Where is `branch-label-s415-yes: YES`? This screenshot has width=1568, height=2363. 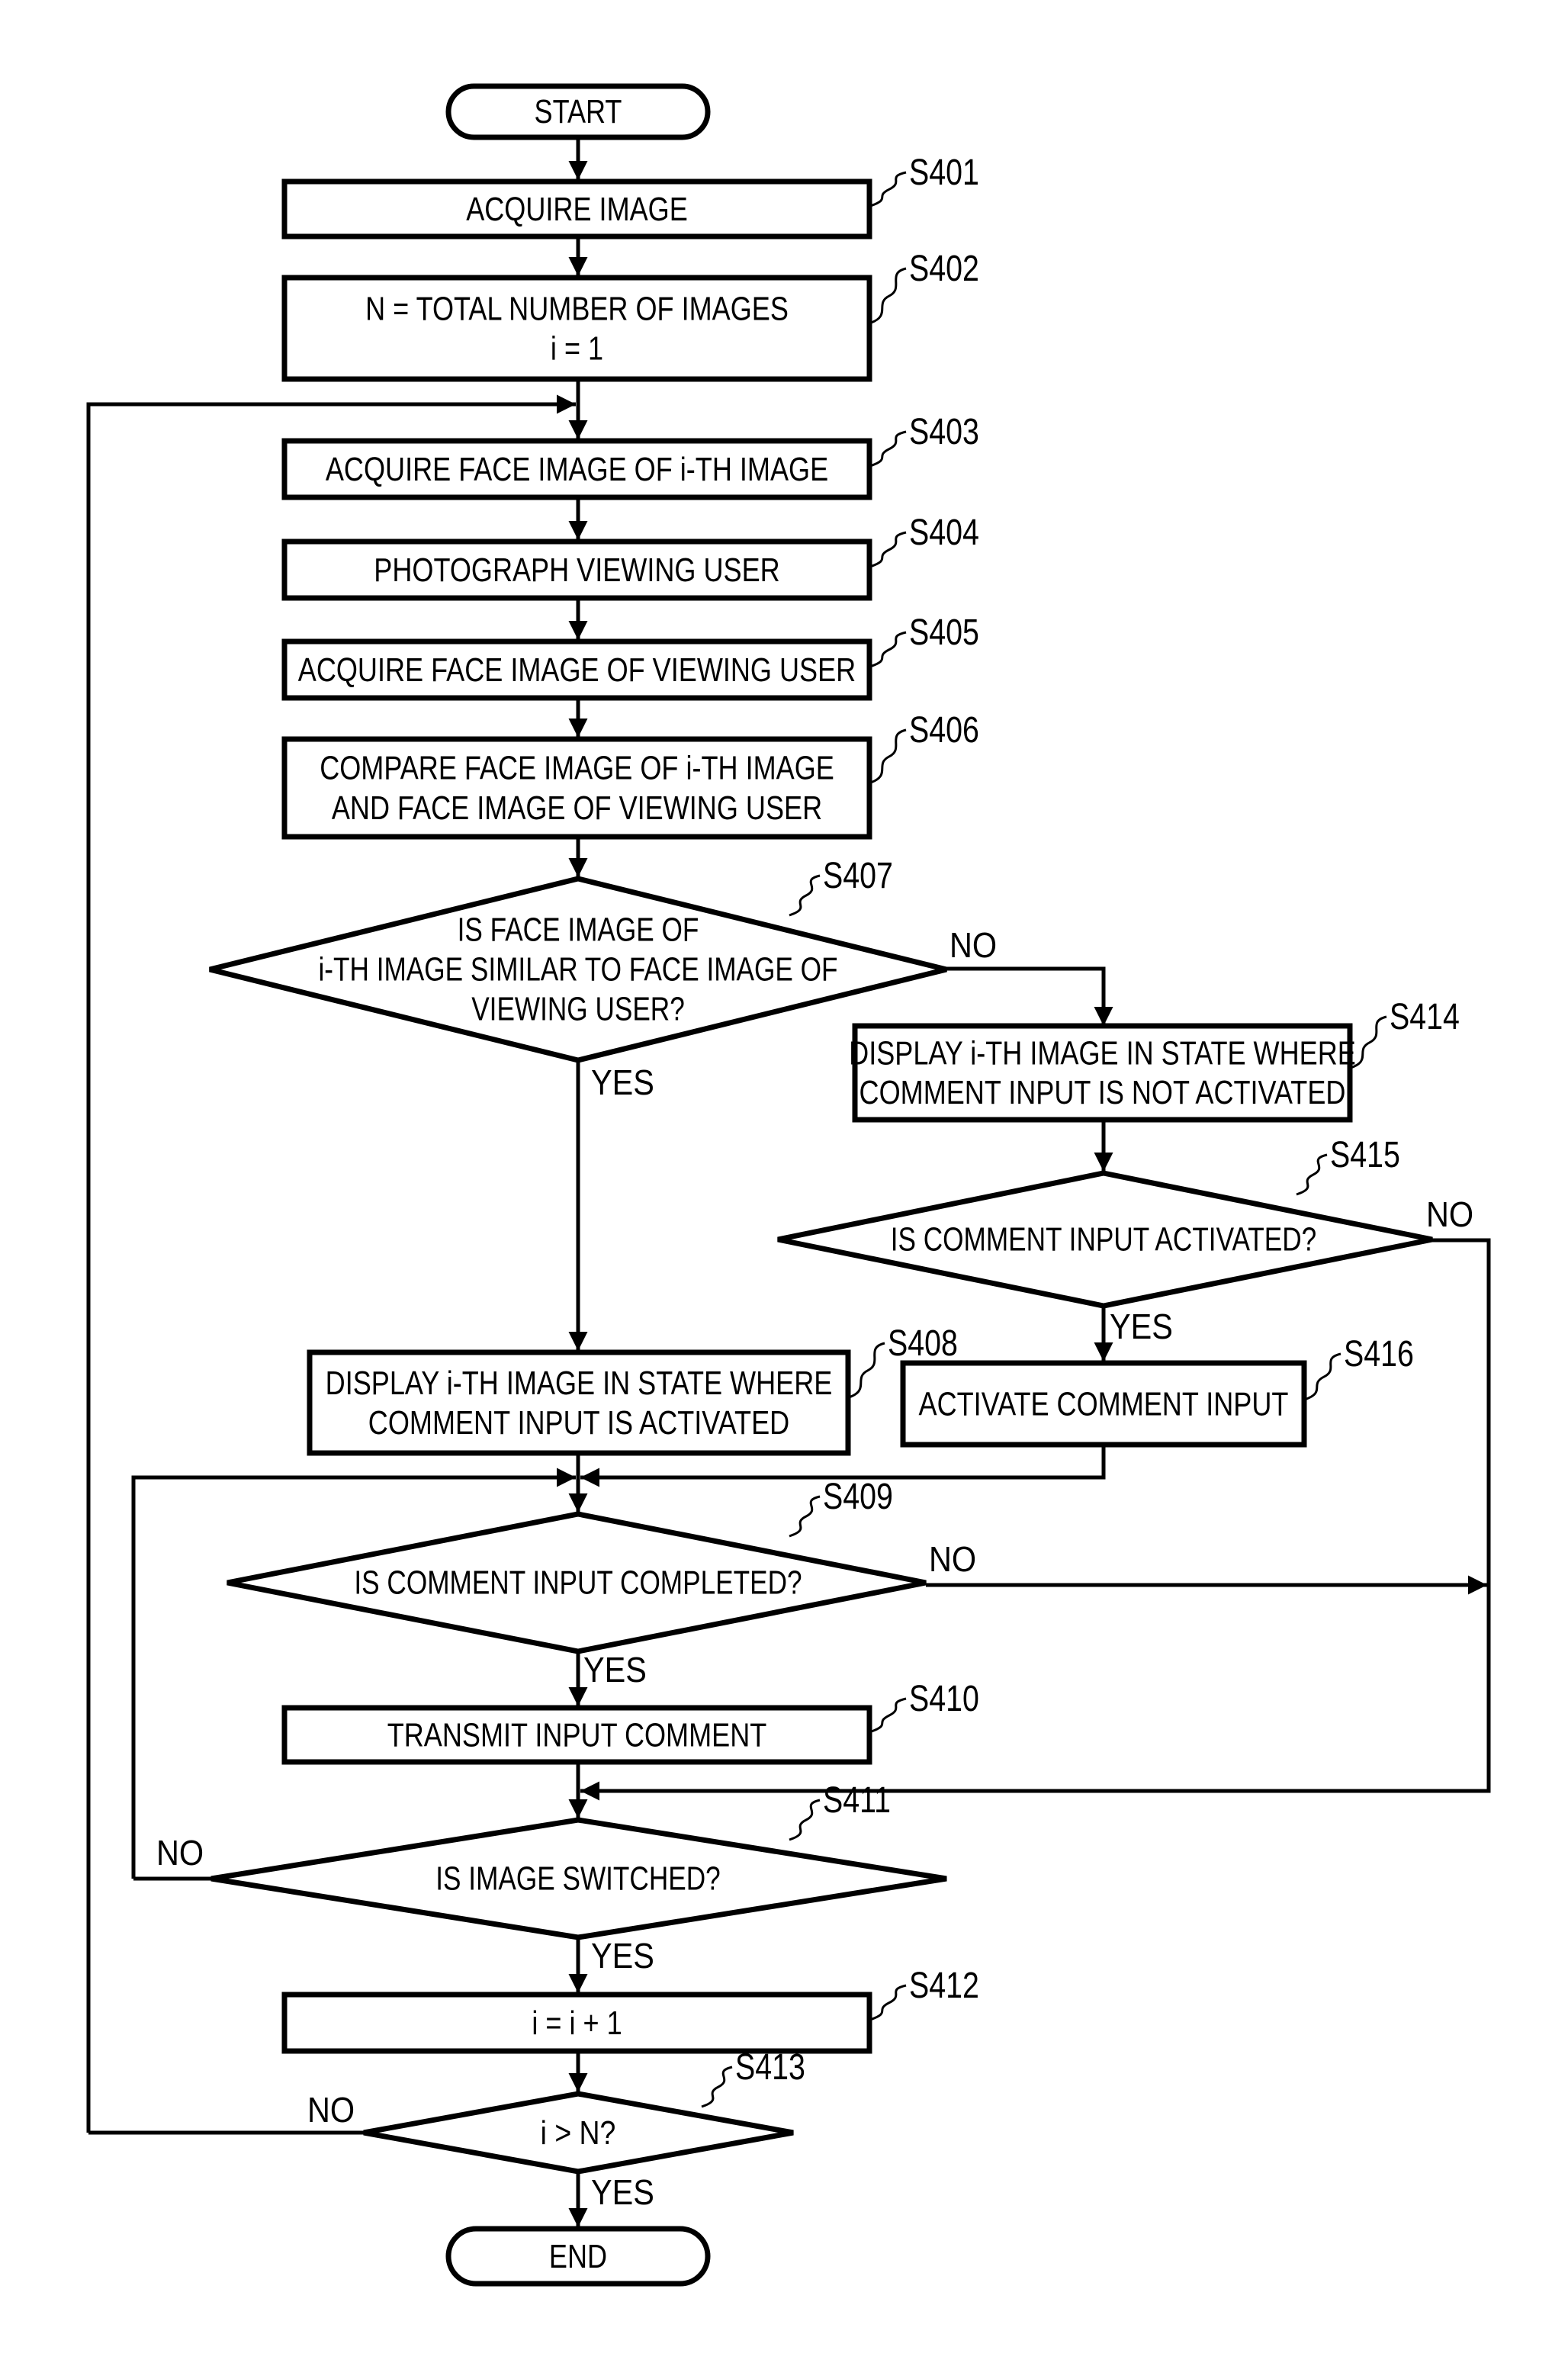 branch-label-s415-yes: YES is located at coordinates (1141, 1327).